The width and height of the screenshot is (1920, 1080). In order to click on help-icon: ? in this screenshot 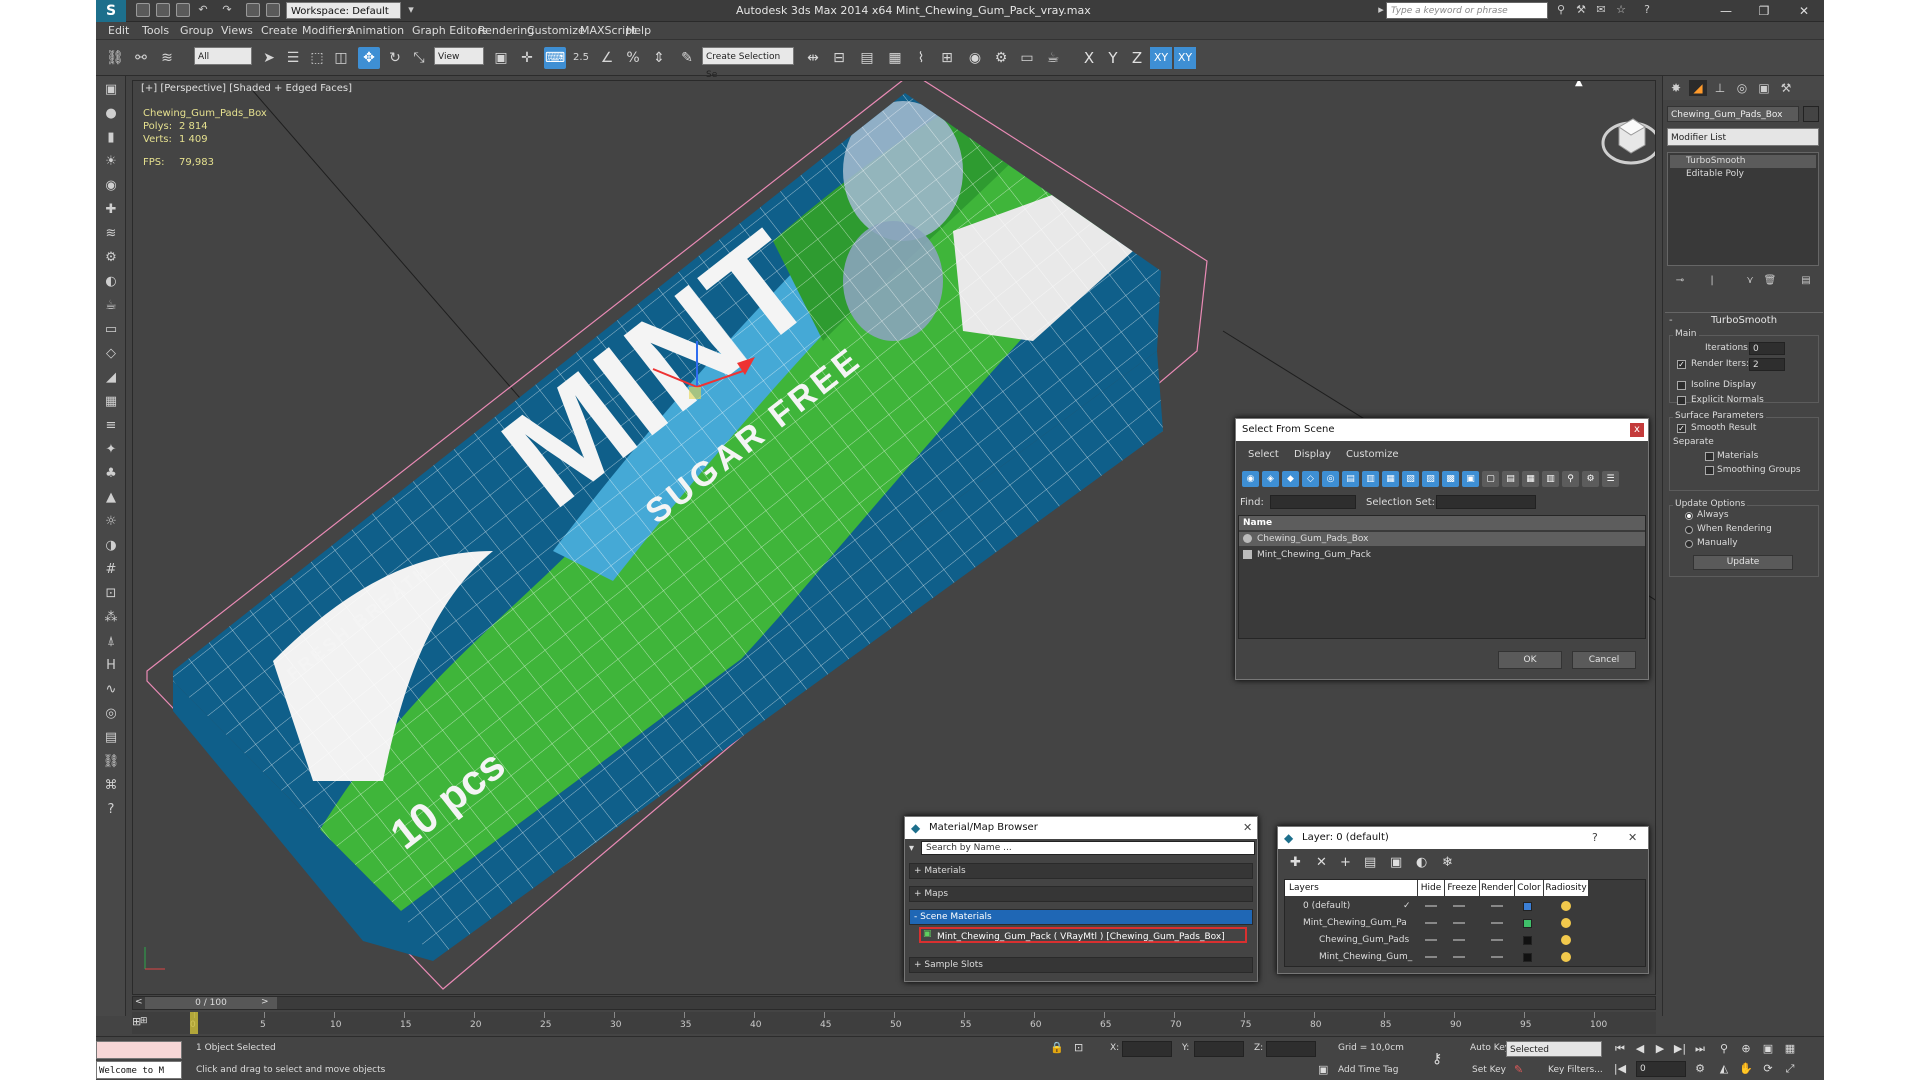, I will do `click(1647, 10)`.